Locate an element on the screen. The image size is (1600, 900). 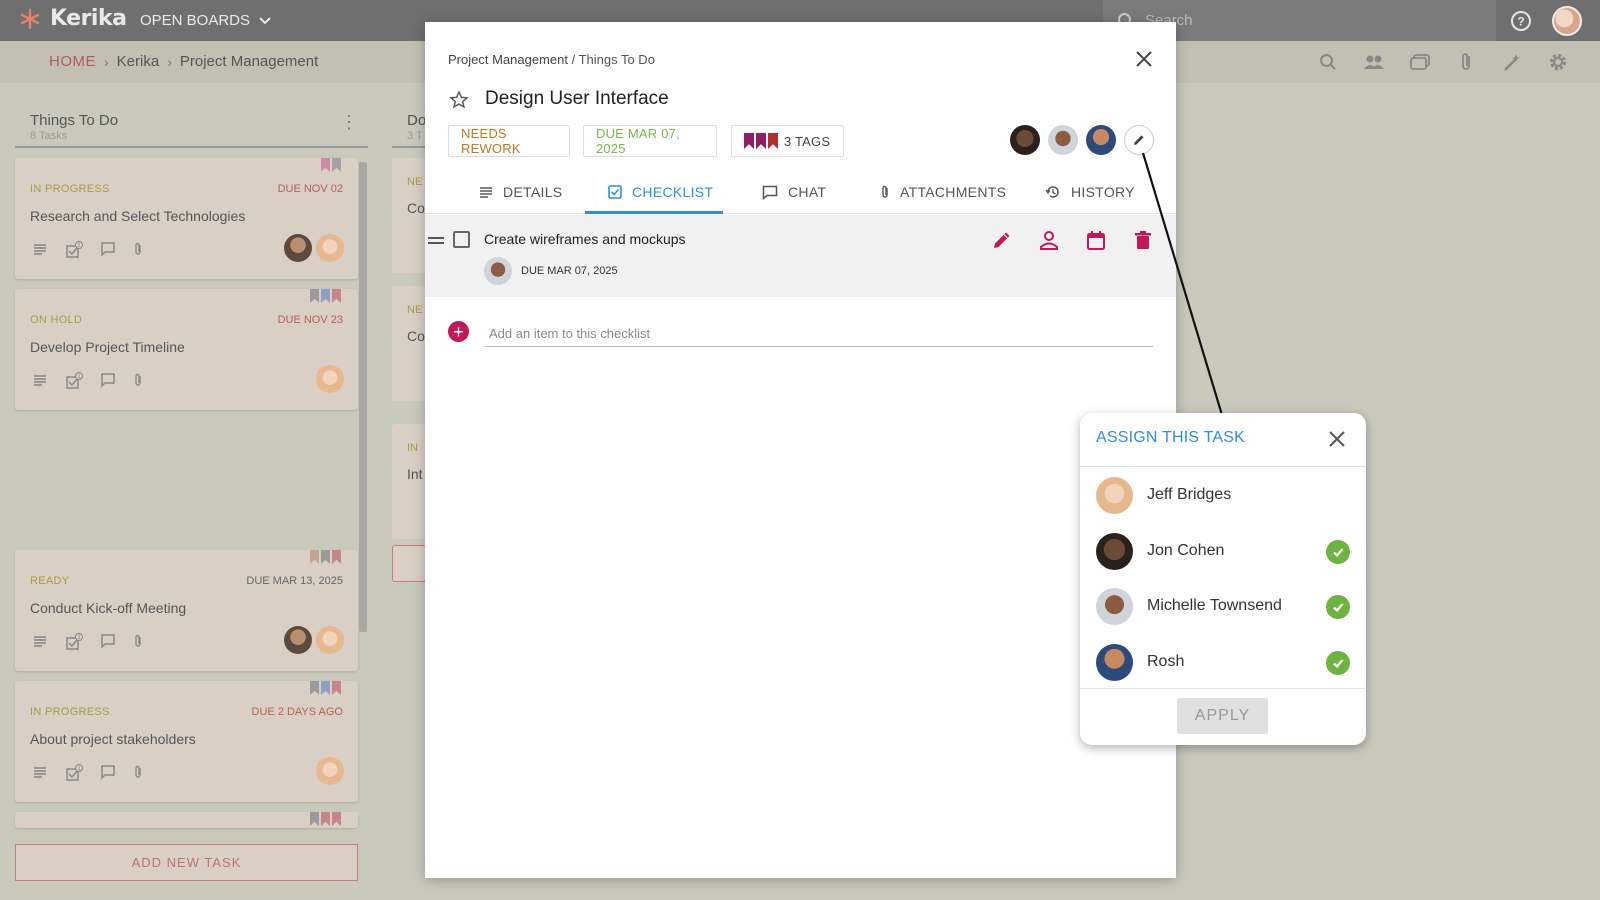
checklist-item-text: Create wireframes and mockups is located at coordinates (585, 239).